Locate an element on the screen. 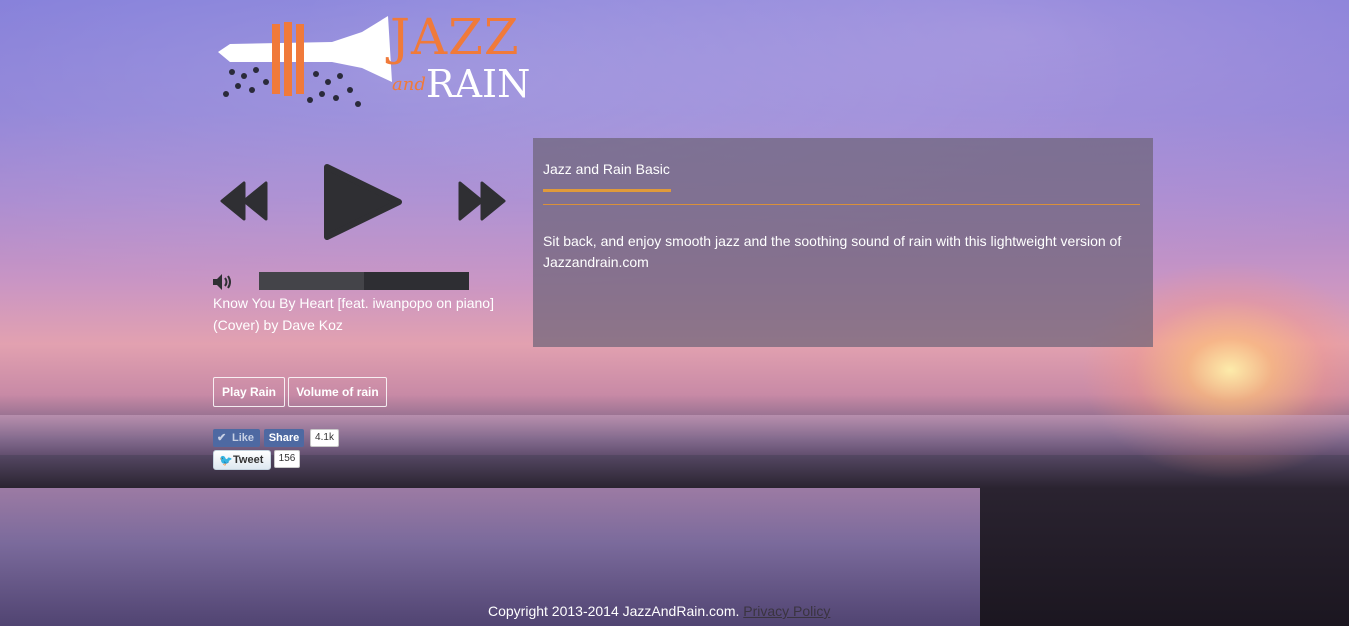  logo-word-jazz: JAZZ is located at coordinates (455, 37).